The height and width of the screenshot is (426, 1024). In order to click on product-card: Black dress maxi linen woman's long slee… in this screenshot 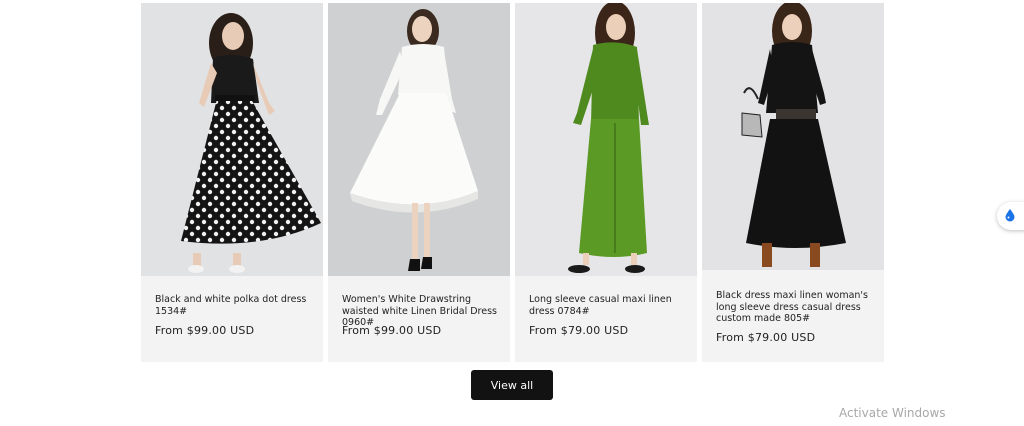, I will do `click(793, 182)`.